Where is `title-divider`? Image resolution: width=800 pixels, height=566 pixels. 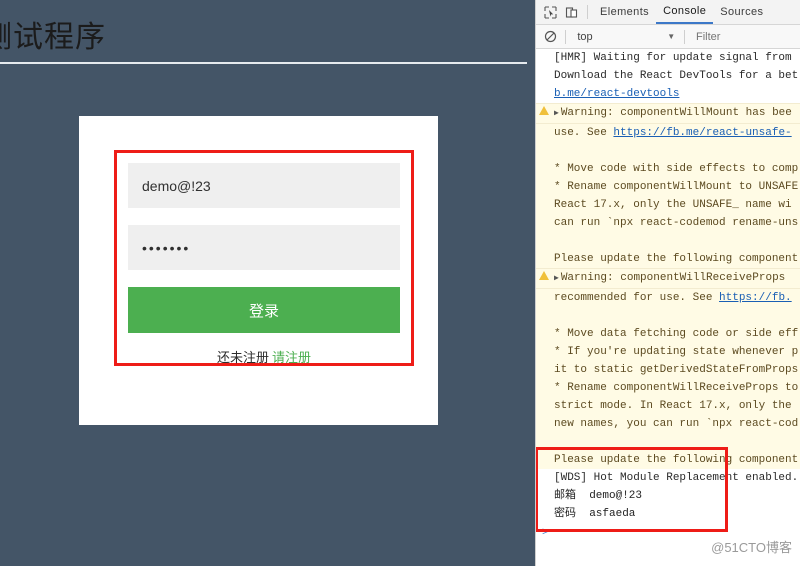
title-divider is located at coordinates (263, 63).